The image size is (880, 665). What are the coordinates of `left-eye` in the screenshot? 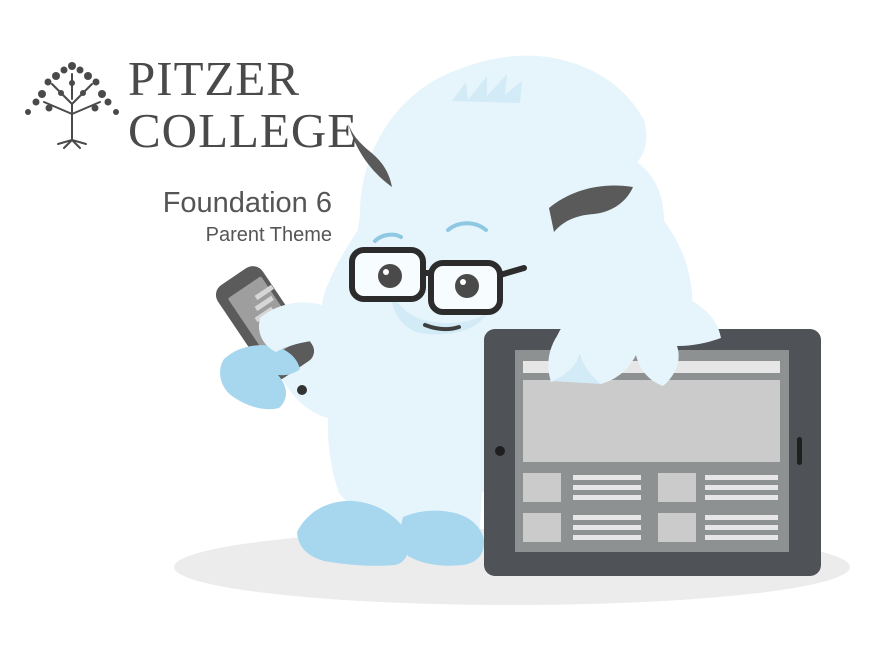 It's located at (390, 276).